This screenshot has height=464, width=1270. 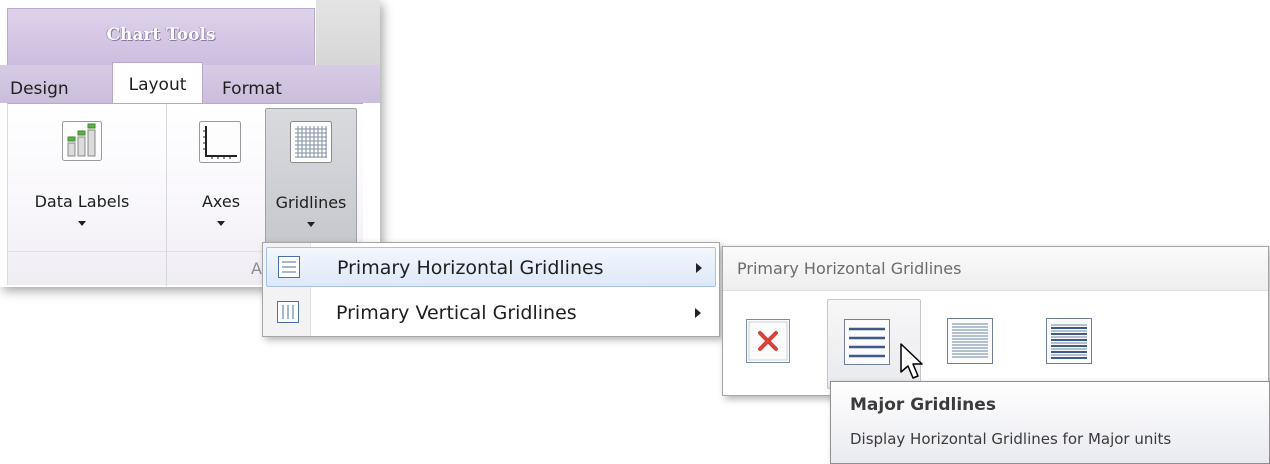 What do you see at coordinates (456, 313) in the screenshot?
I see `menu-item-label: Primary Vertical Gridlines` at bounding box center [456, 313].